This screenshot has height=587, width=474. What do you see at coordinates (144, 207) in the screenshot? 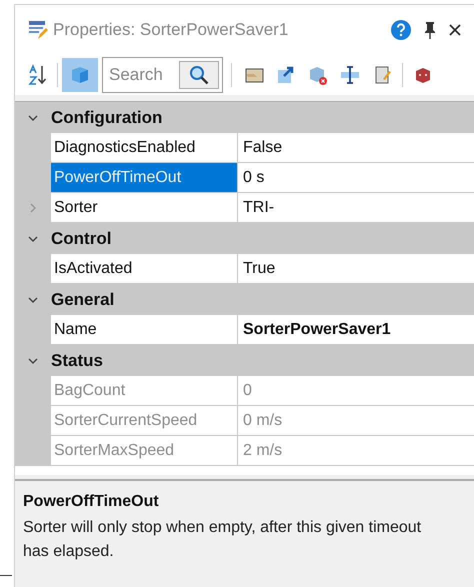
I see `property-name: Sorter` at bounding box center [144, 207].